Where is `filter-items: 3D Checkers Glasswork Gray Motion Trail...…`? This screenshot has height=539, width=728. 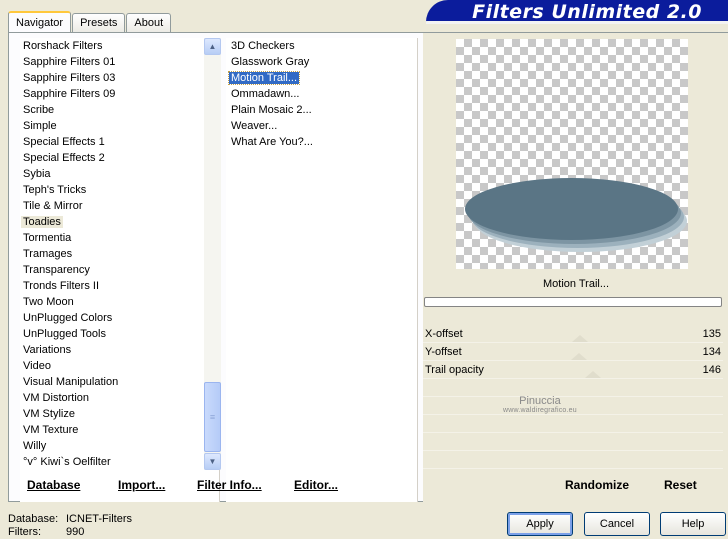 filter-items: 3D Checkers Glasswork Gray Motion Trail...… is located at coordinates (321, 94).